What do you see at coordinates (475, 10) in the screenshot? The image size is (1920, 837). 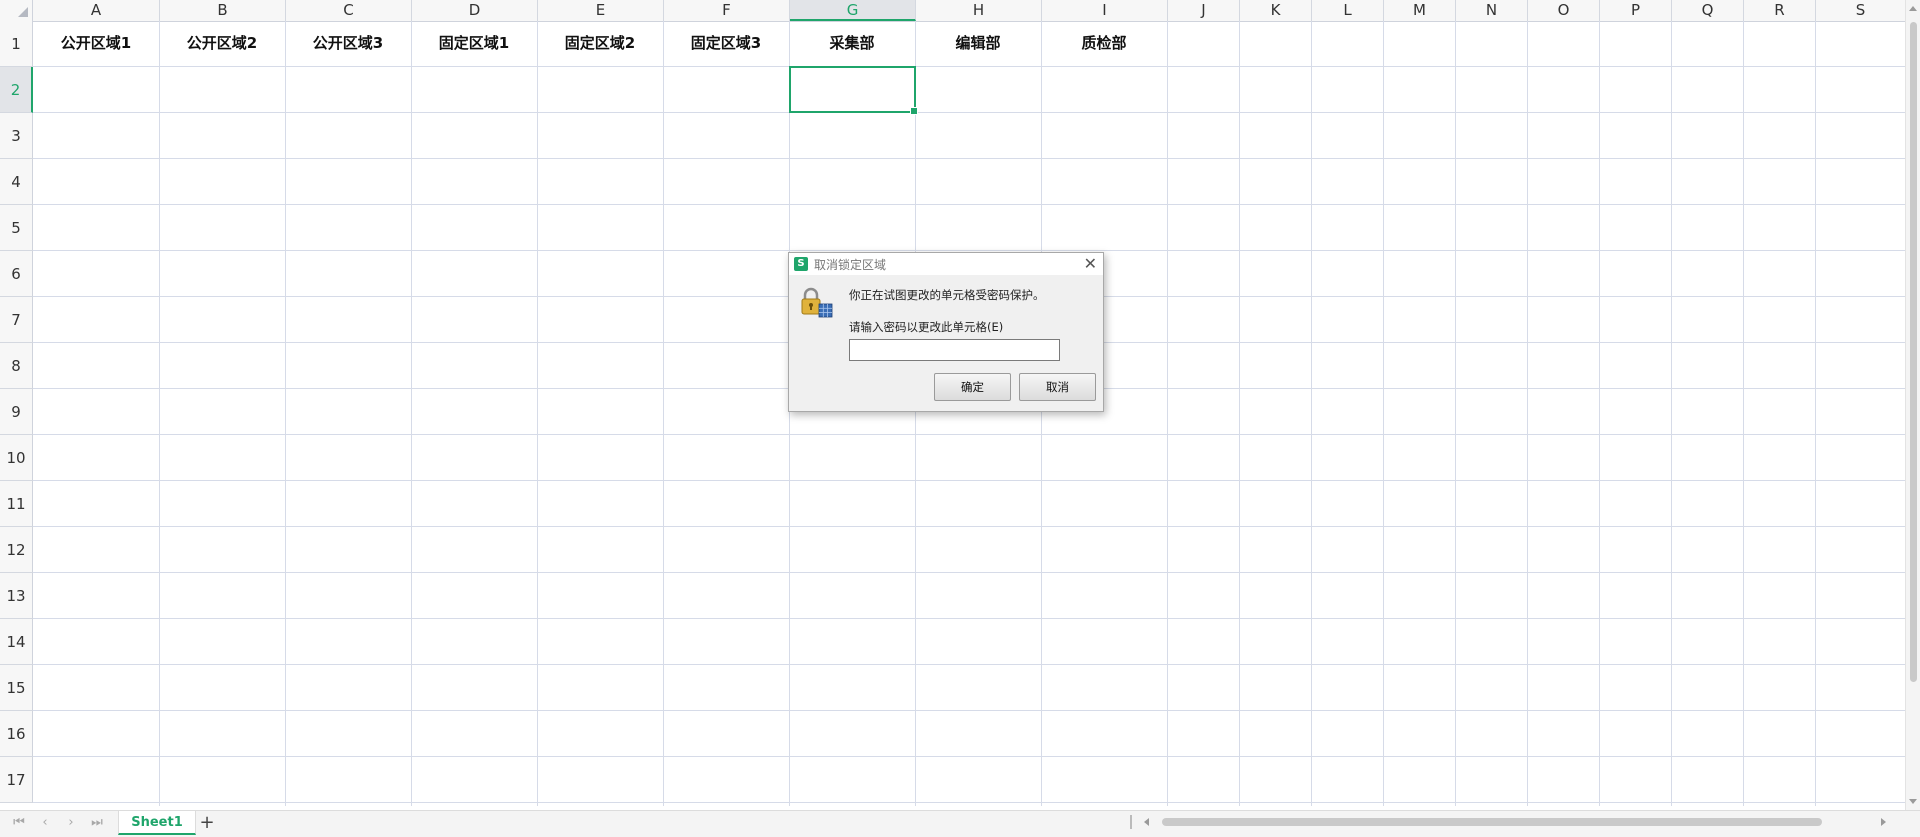 I see `column-header-d: D` at bounding box center [475, 10].